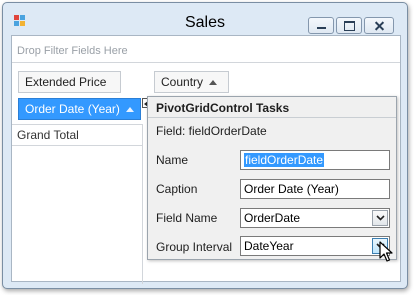 This screenshot has height=295, width=415. Describe the element at coordinates (206, 49) in the screenshot. I see `filter-header-area: Drop Filter Fields Here` at that location.